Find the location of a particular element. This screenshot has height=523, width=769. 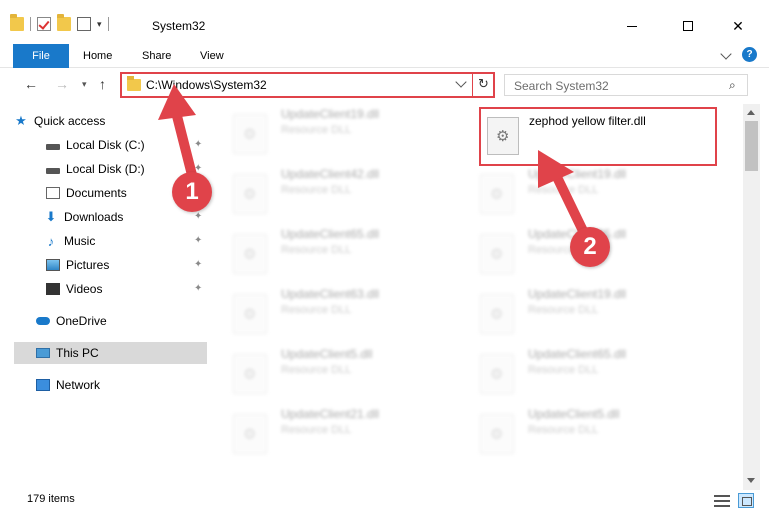

new-folder-icon is located at coordinates (64, 22).